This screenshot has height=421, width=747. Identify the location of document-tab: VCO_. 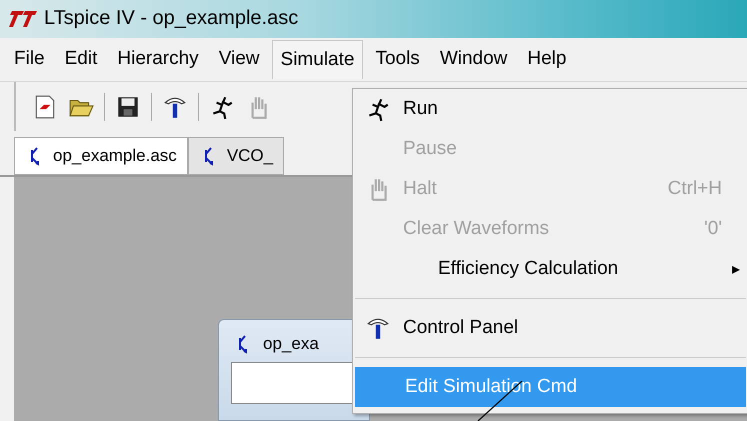
(236, 156).